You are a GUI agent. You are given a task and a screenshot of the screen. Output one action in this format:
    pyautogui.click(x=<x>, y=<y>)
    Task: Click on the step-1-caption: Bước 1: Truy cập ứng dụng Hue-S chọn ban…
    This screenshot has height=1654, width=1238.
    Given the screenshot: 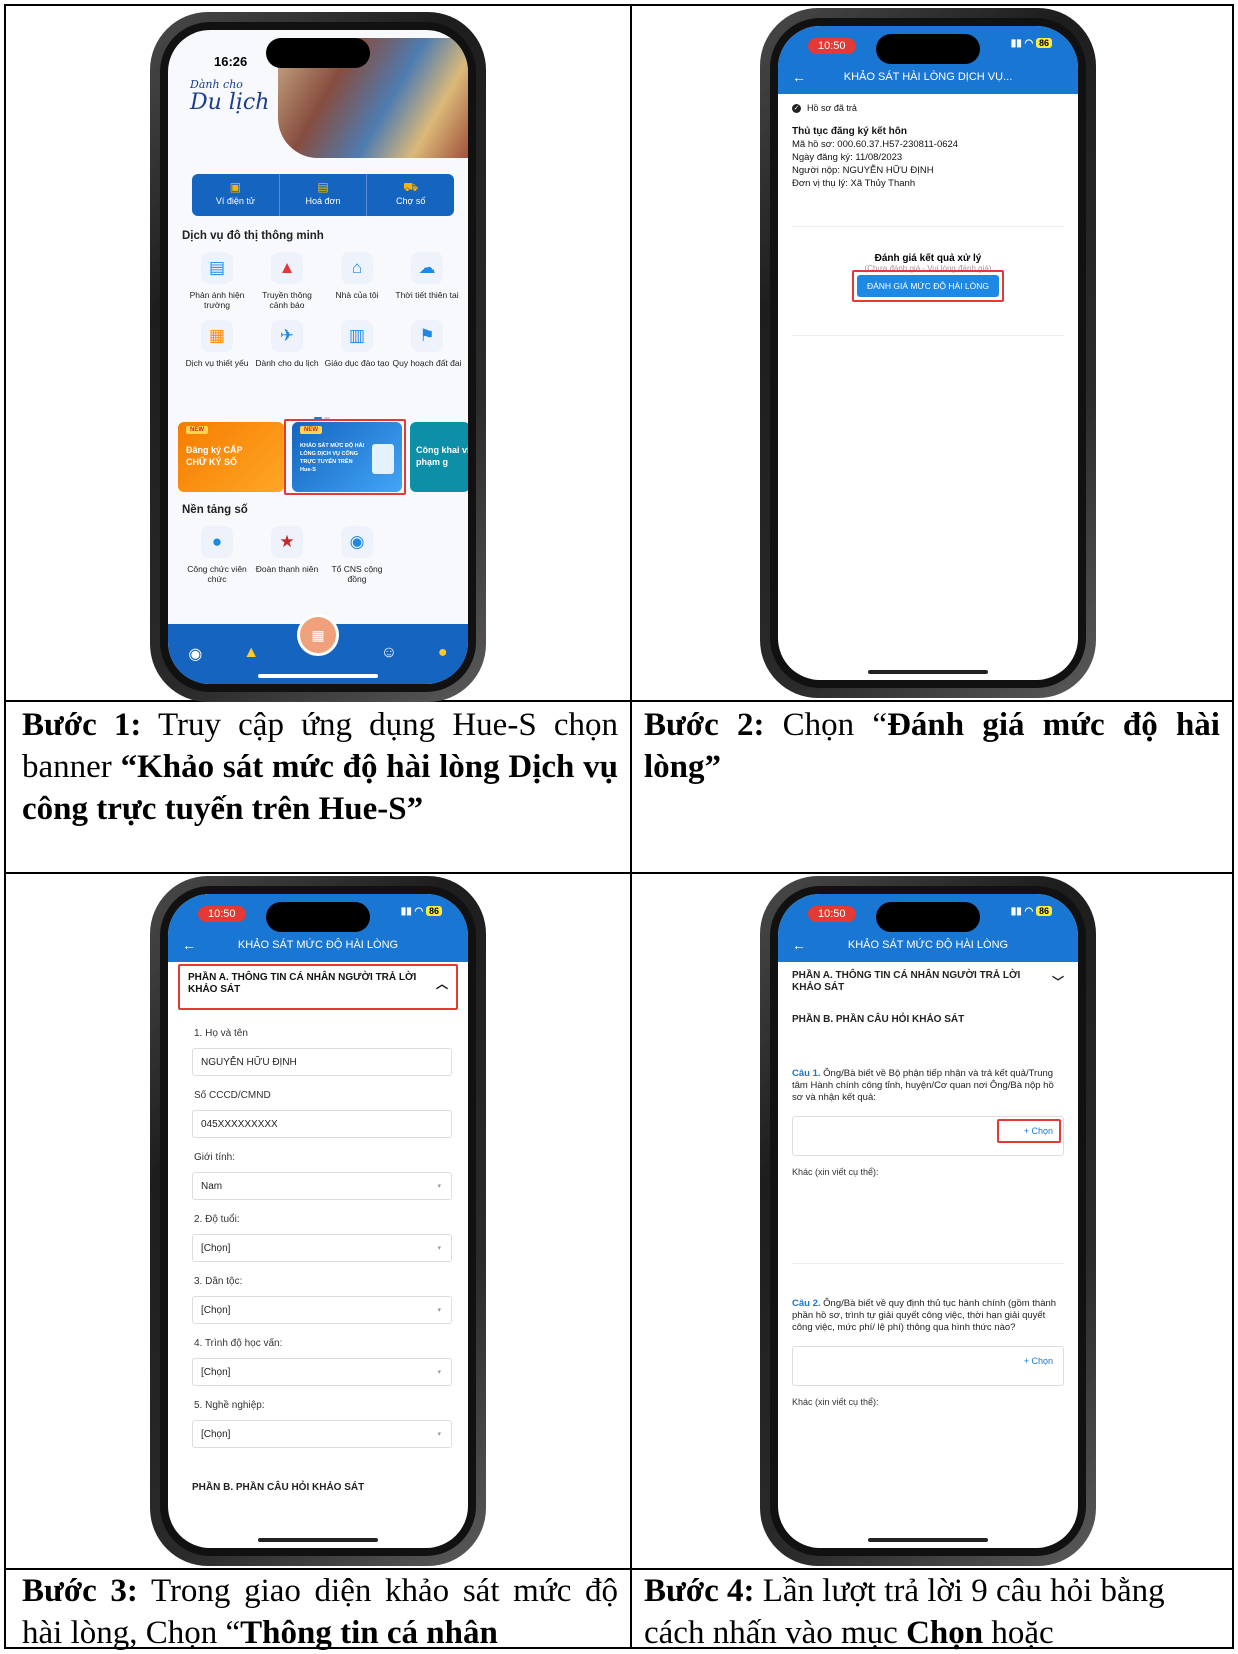 What is the action you would take?
    pyautogui.click(x=320, y=767)
    